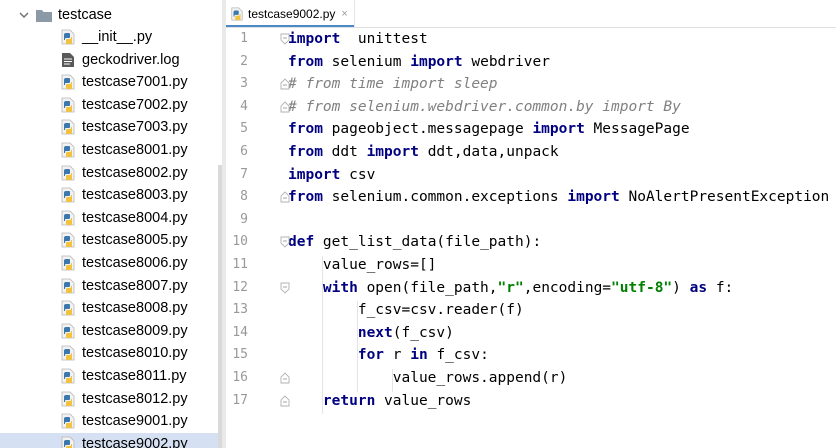  What do you see at coordinates (94, 82) in the screenshot?
I see `tree-file-item: testcase7001.py` at bounding box center [94, 82].